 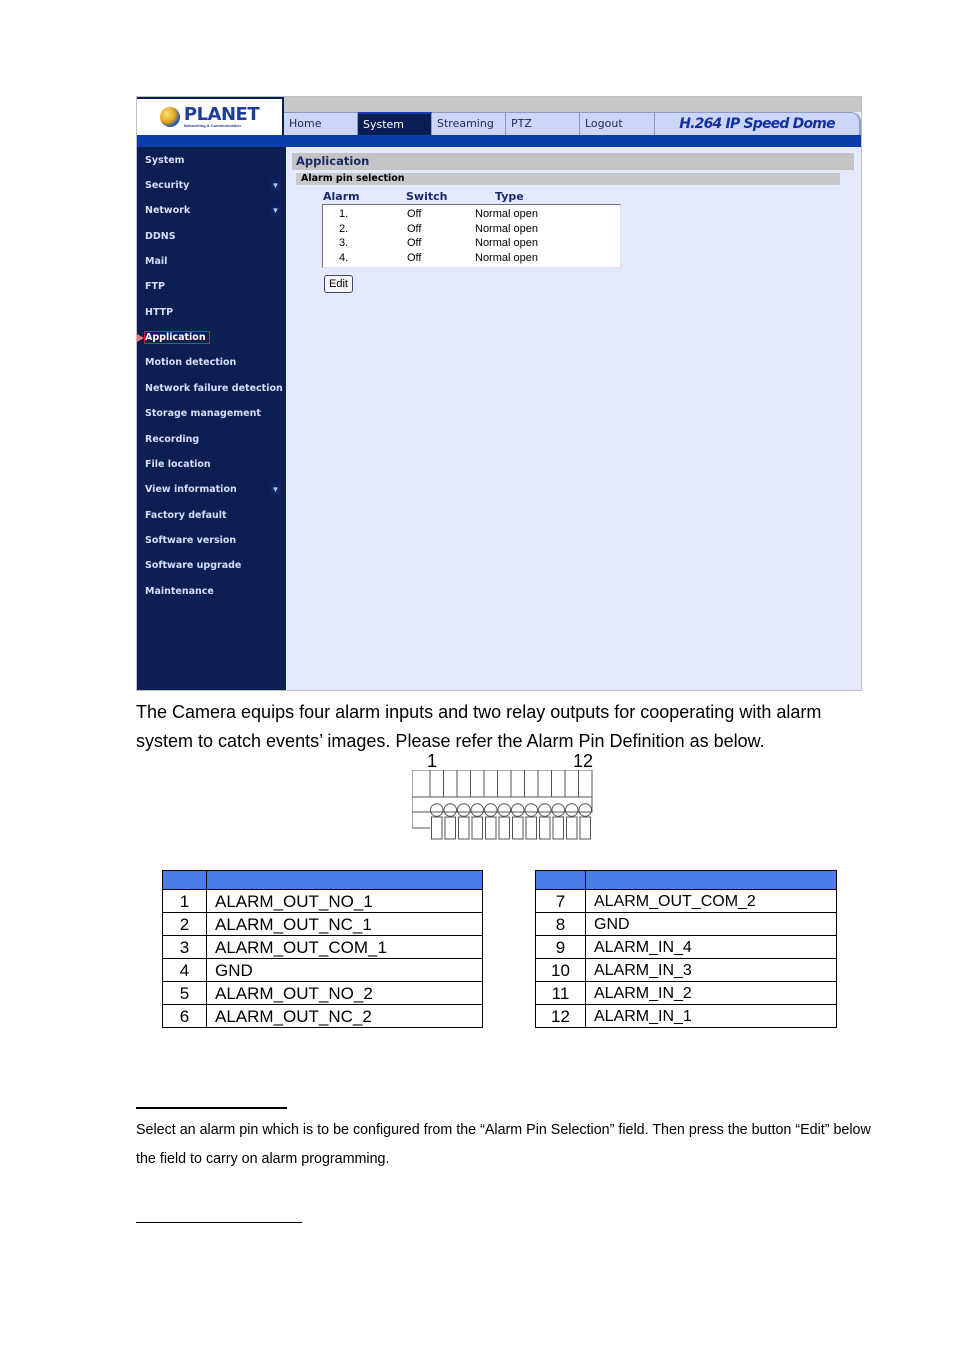 What do you see at coordinates (338, 284) in the screenshot?
I see `edit-button: Edit` at bounding box center [338, 284].